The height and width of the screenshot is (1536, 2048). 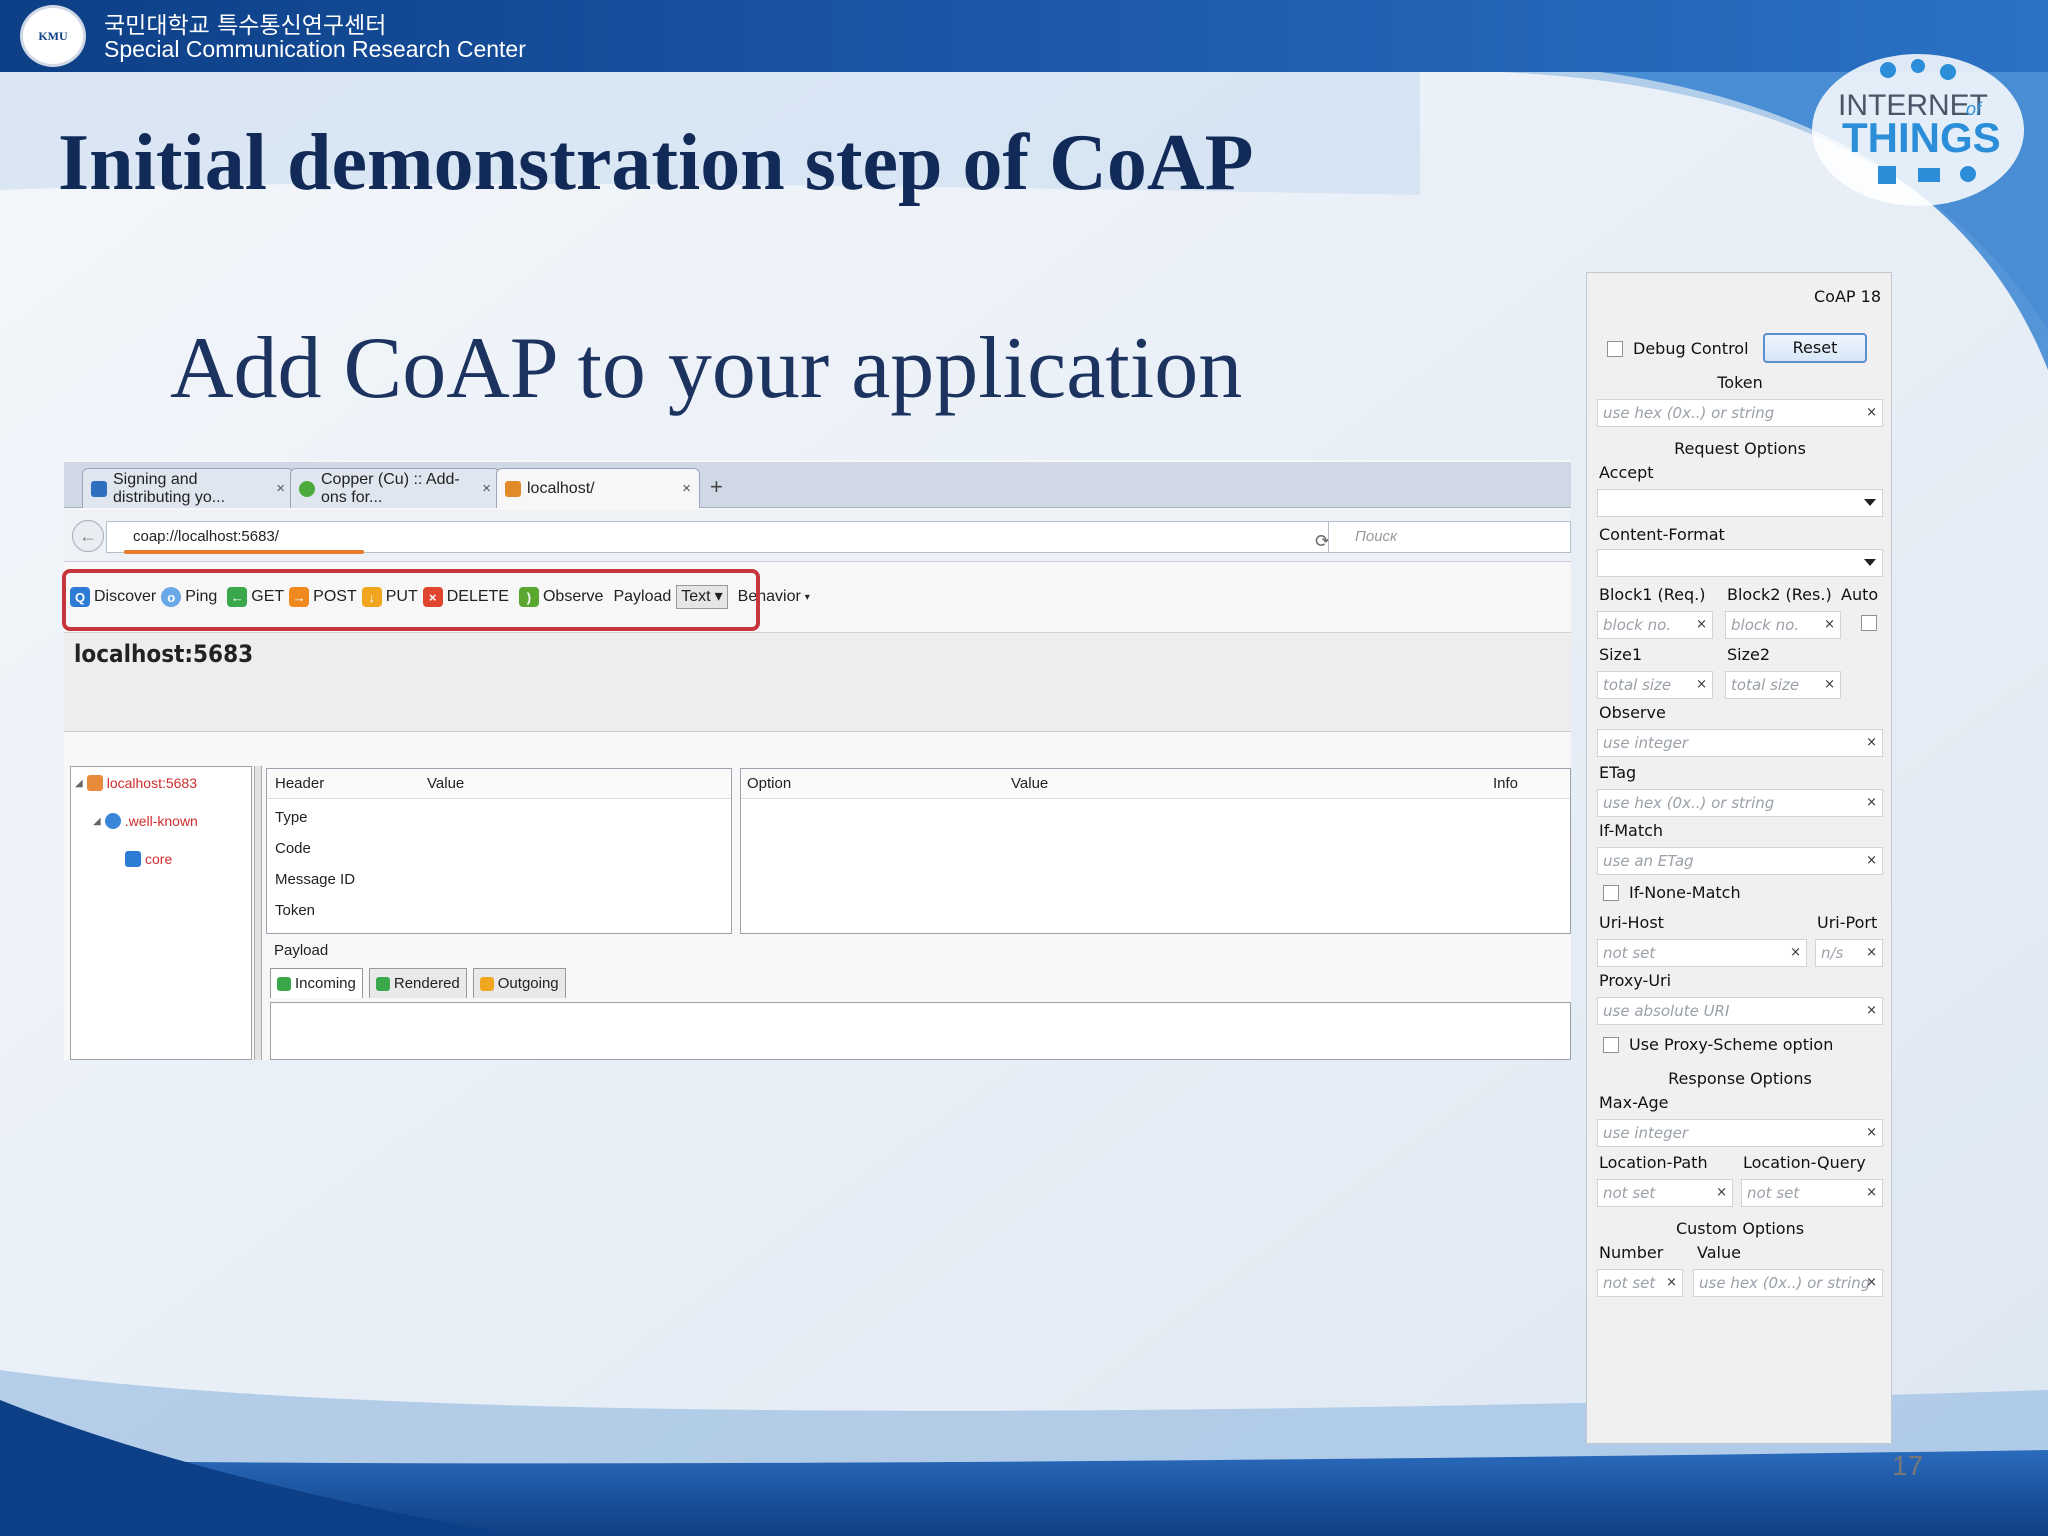 What do you see at coordinates (1815, 348) in the screenshot?
I see `reset-button: Reset` at bounding box center [1815, 348].